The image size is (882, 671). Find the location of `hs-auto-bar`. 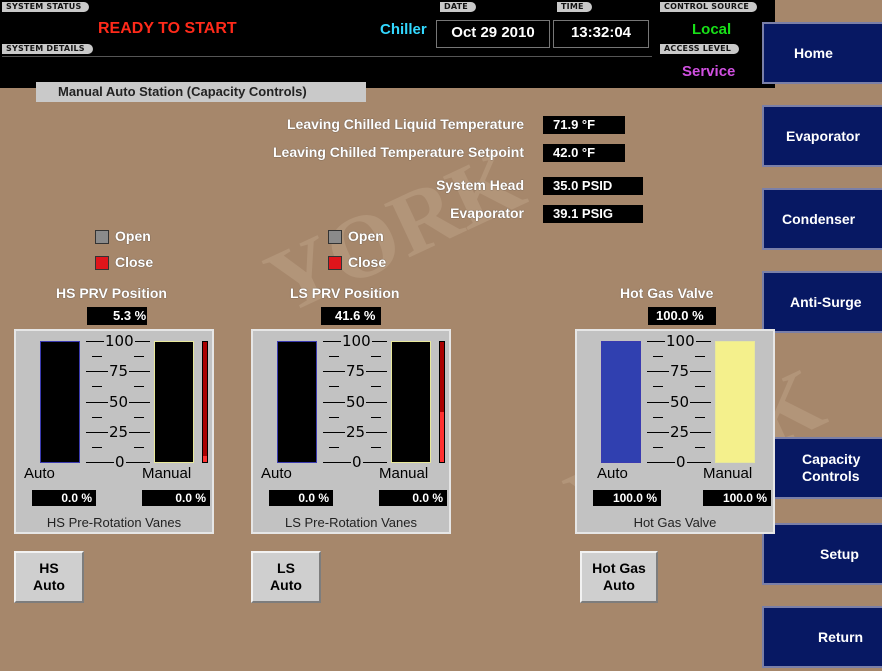

hs-auto-bar is located at coordinates (60, 402).